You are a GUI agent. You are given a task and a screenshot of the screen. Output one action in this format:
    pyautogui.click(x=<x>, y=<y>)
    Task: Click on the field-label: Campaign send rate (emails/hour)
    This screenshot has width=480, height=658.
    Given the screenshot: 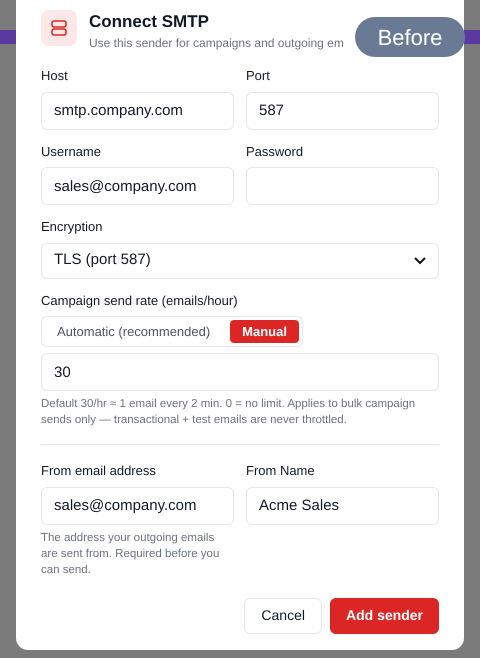 What is the action you would take?
    pyautogui.click(x=140, y=301)
    